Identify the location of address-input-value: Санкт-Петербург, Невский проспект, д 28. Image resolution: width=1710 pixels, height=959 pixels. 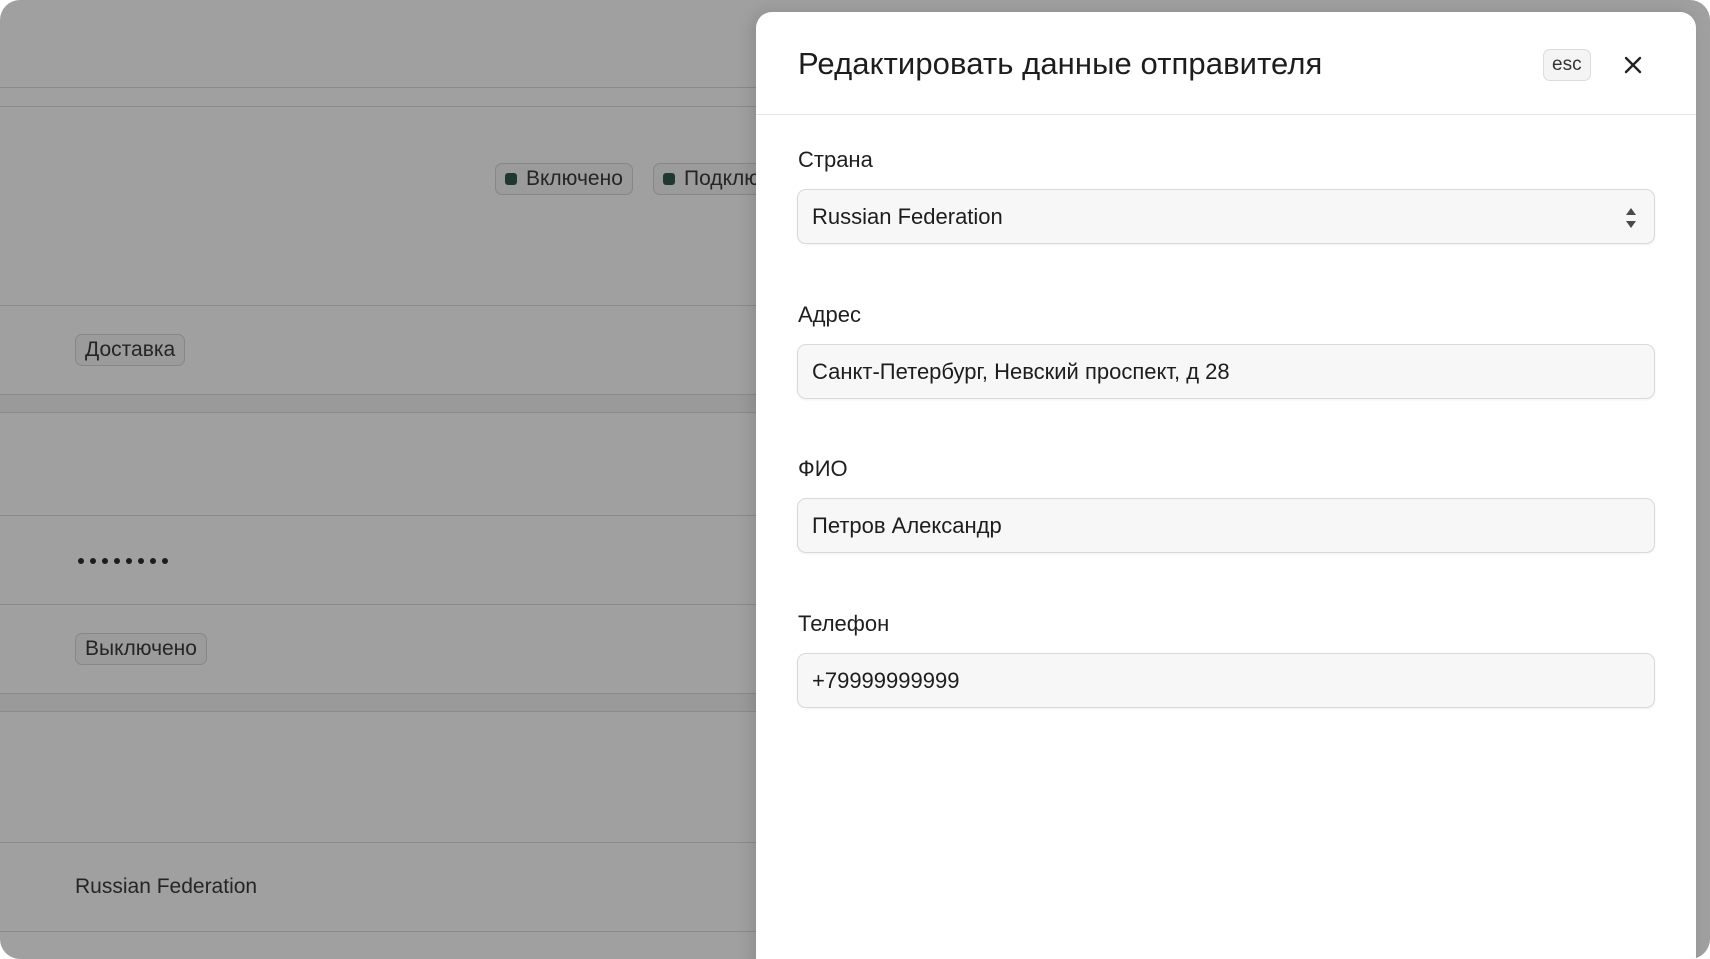
(1021, 371).